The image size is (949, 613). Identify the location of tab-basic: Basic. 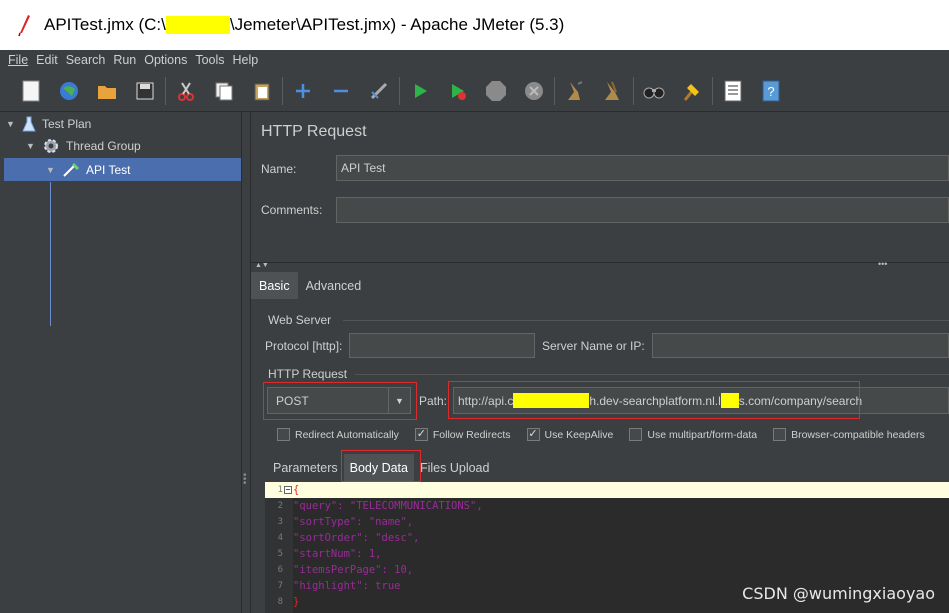
(274, 285).